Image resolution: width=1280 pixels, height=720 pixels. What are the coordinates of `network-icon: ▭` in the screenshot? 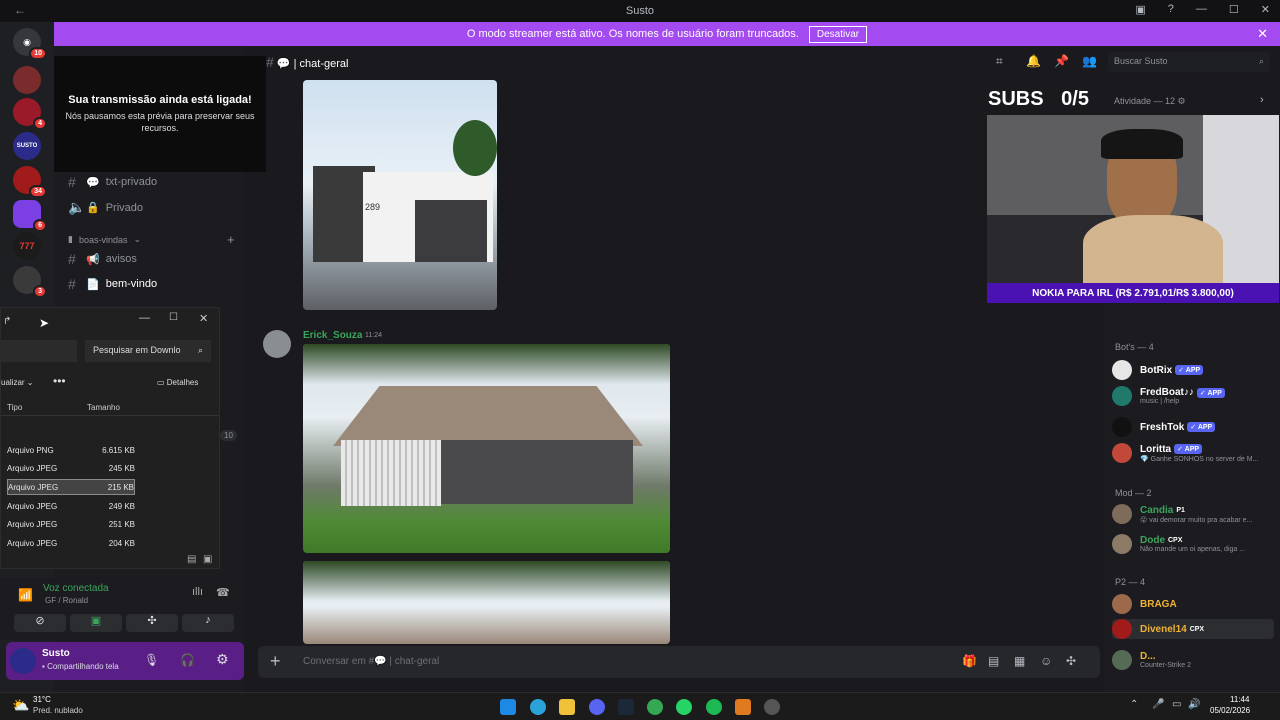 It's located at (1176, 704).